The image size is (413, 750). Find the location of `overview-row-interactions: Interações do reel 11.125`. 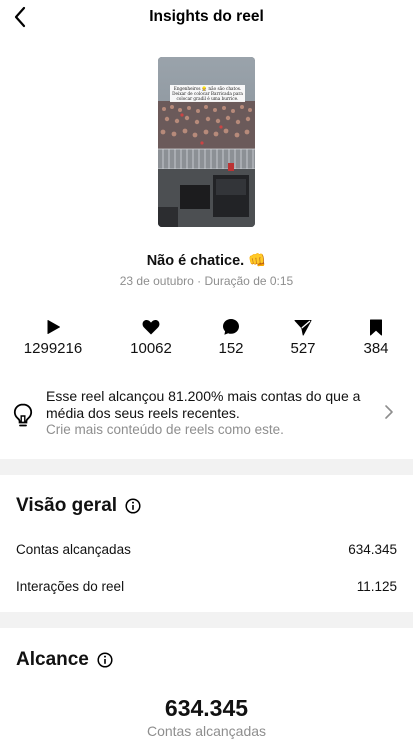

overview-row-interactions: Interações do reel 11.125 is located at coordinates (206, 586).